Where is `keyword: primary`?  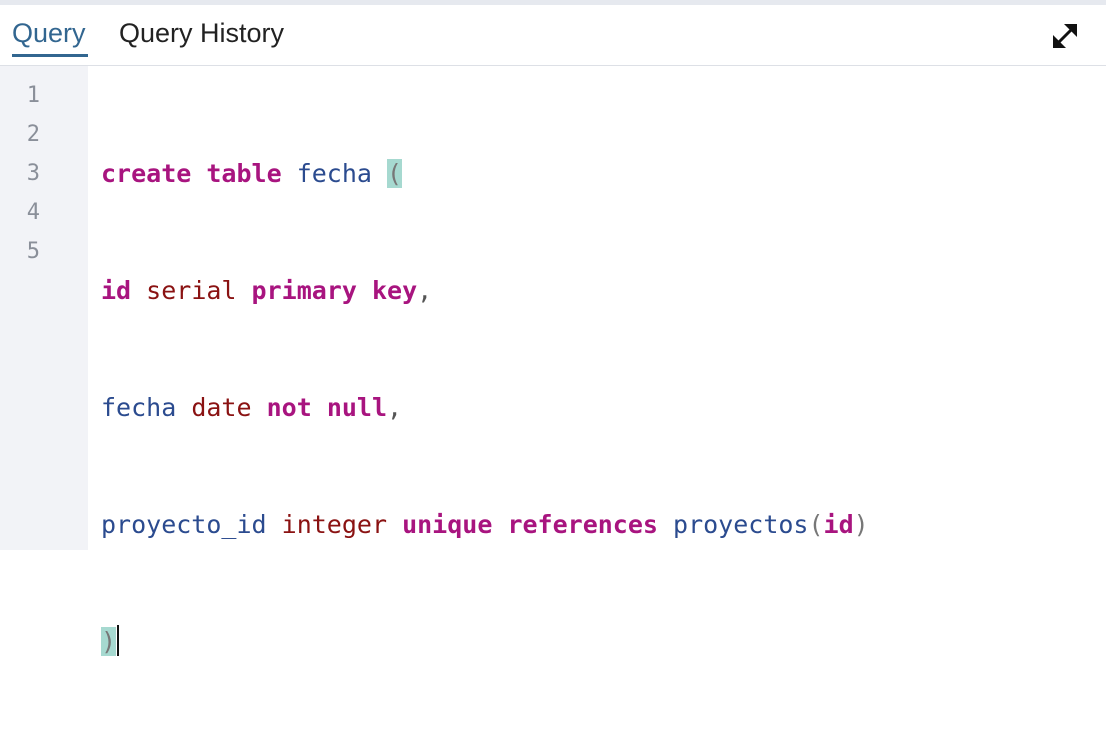
keyword: primary is located at coordinates (304, 290).